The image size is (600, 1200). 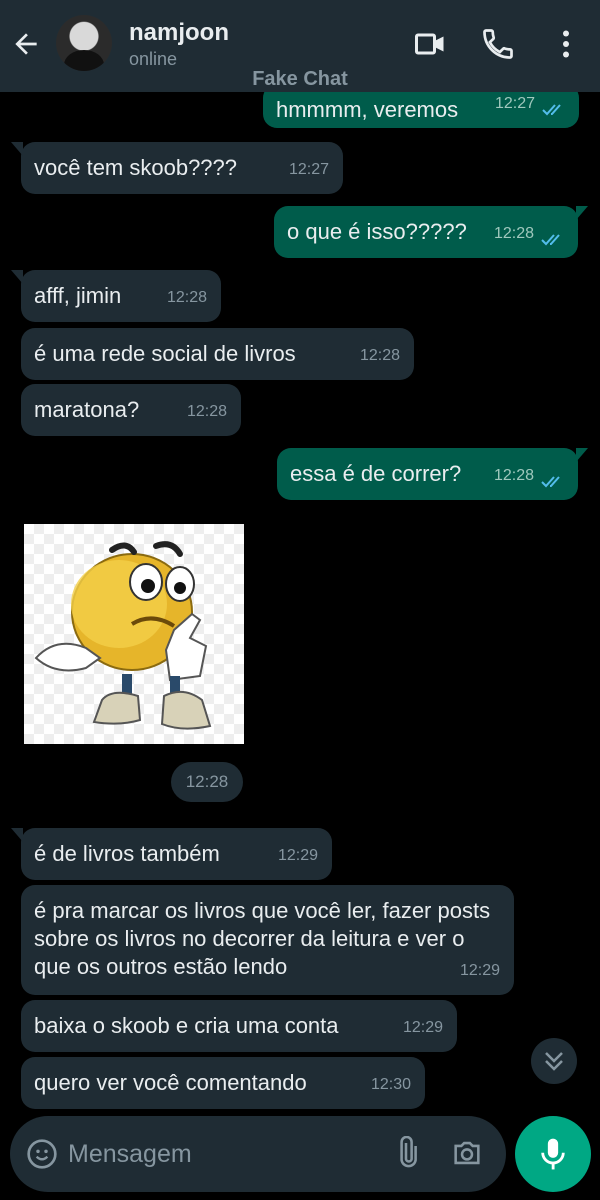 What do you see at coordinates (258, 1154) in the screenshot?
I see `message-composer: Mensagem` at bounding box center [258, 1154].